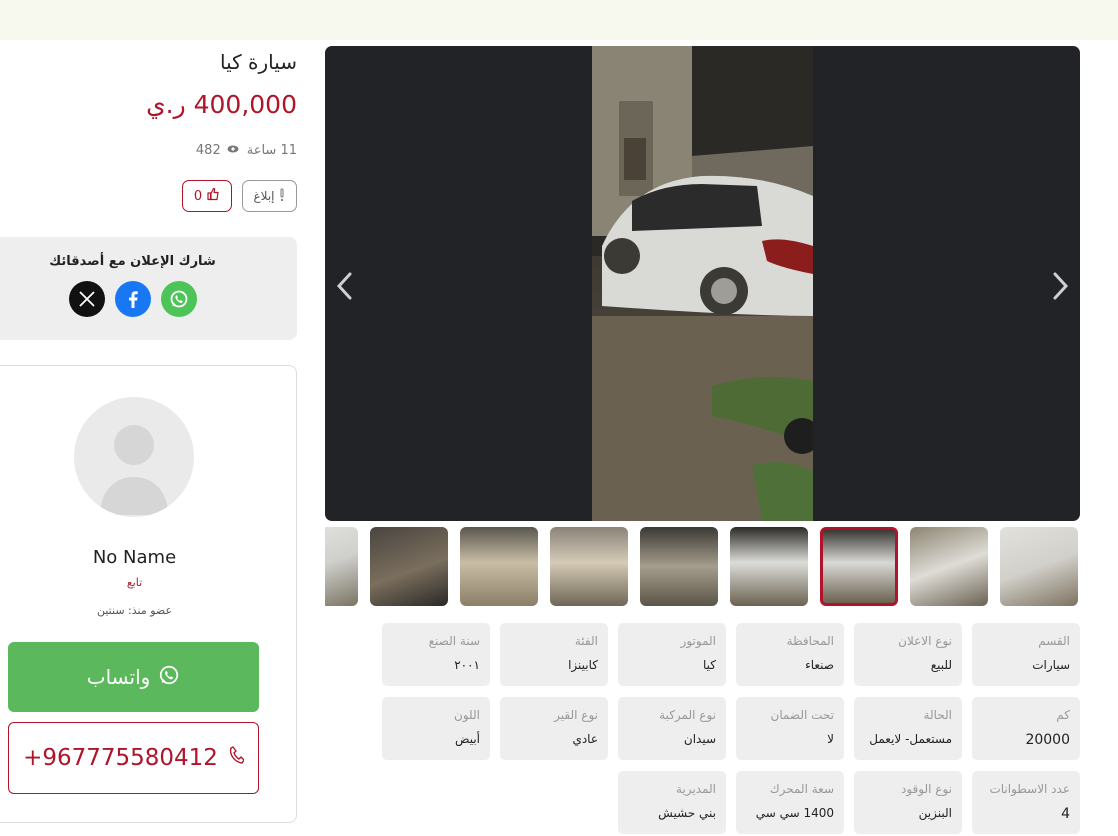 The image size is (1118, 836). I want to click on spec-value: كيا, so click(709, 665).